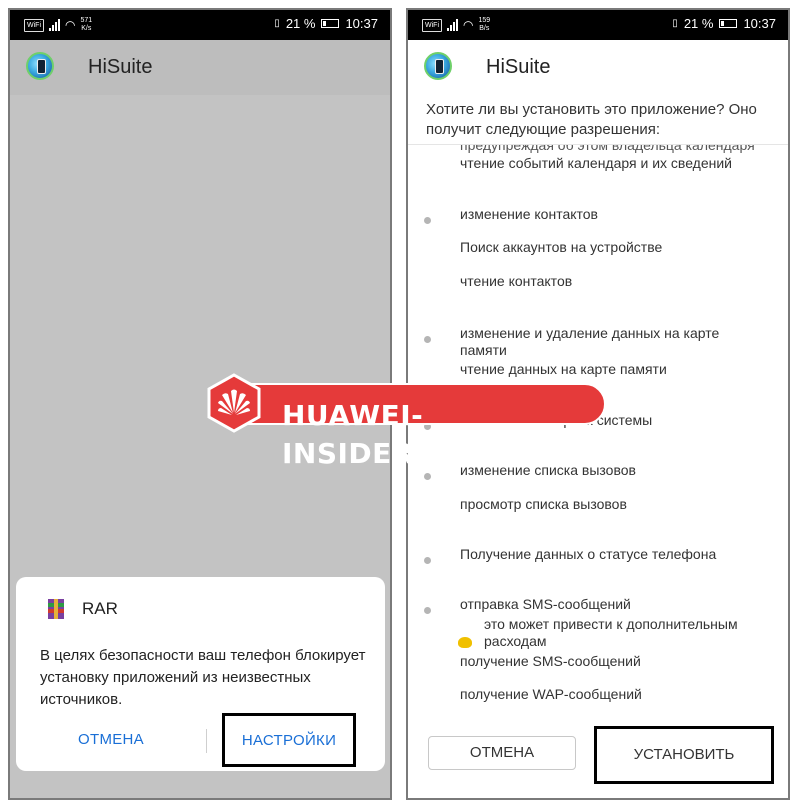  Describe the element at coordinates (588, 554) in the screenshot. I see `permission-item: Получение данных о статусе телефона` at that location.